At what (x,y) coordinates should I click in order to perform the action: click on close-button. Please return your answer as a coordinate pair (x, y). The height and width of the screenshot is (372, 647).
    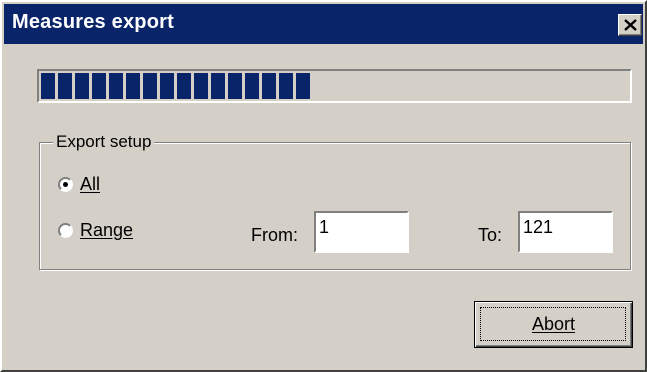
    Looking at the image, I should click on (630, 25).